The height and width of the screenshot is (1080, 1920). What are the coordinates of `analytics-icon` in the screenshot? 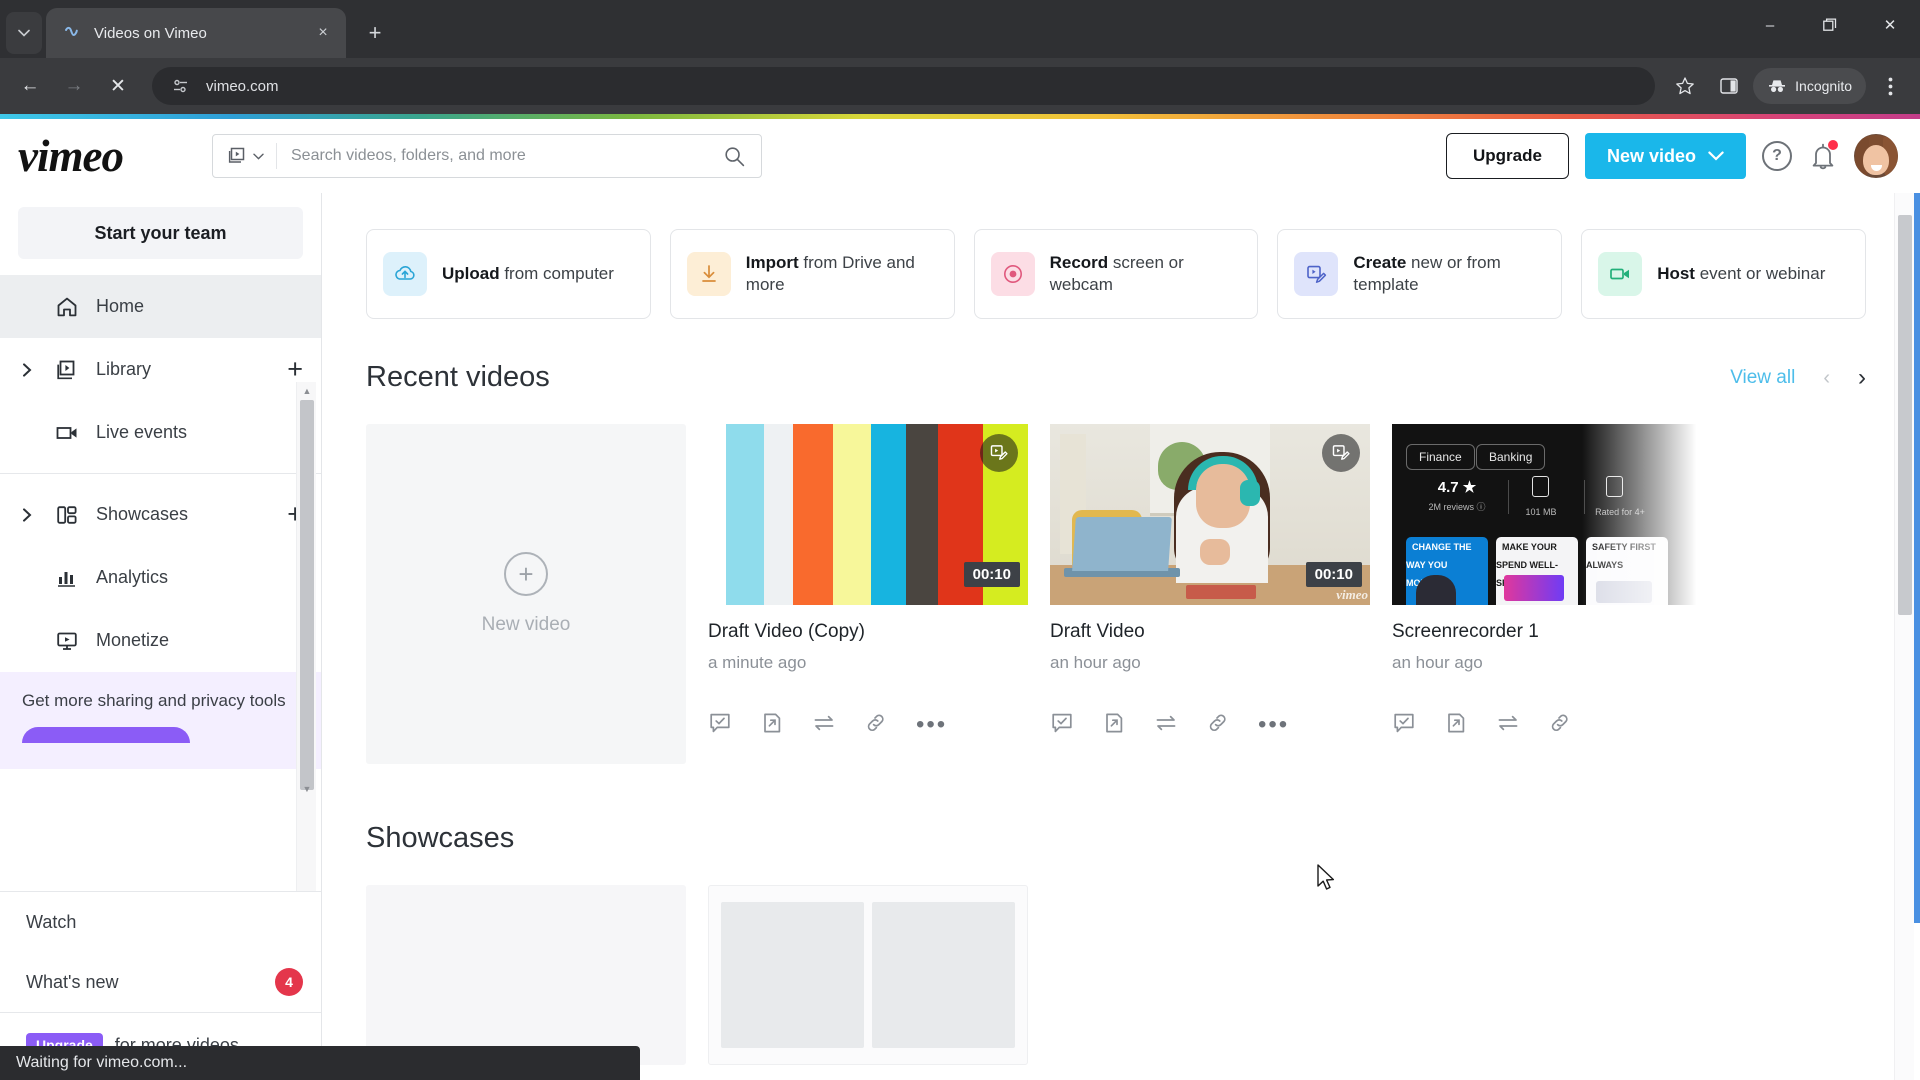 It's located at (67, 578).